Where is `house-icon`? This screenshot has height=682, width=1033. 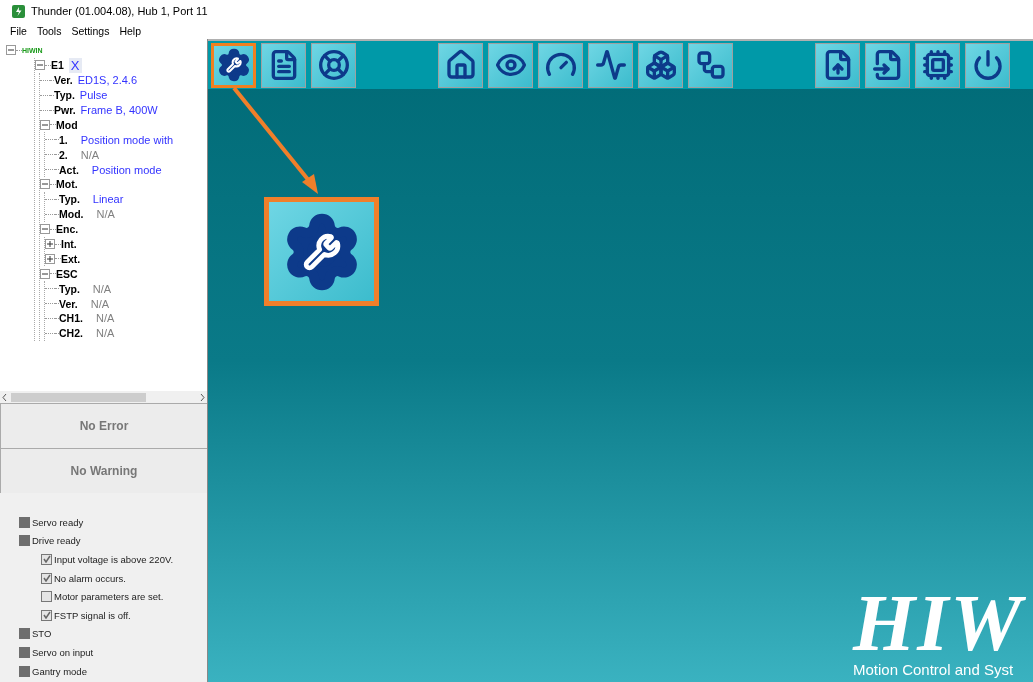 house-icon is located at coordinates (460, 65).